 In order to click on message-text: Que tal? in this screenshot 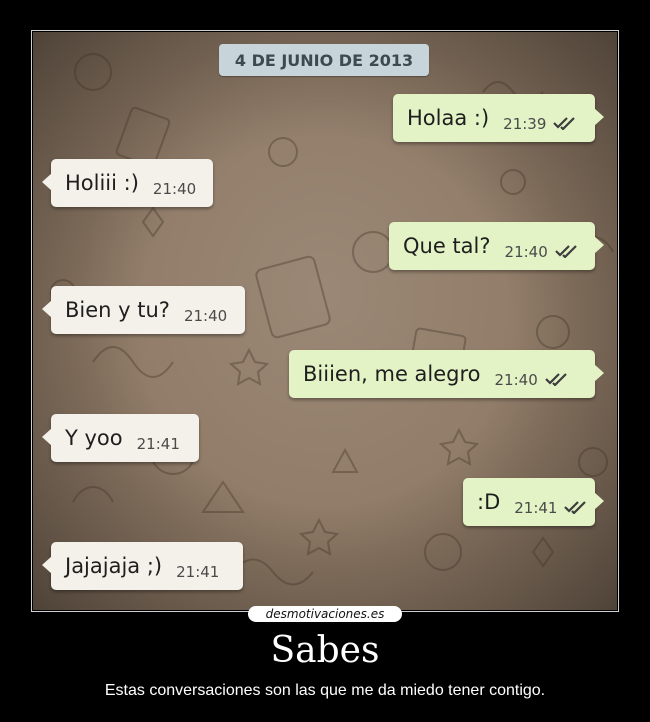, I will do `click(447, 246)`.